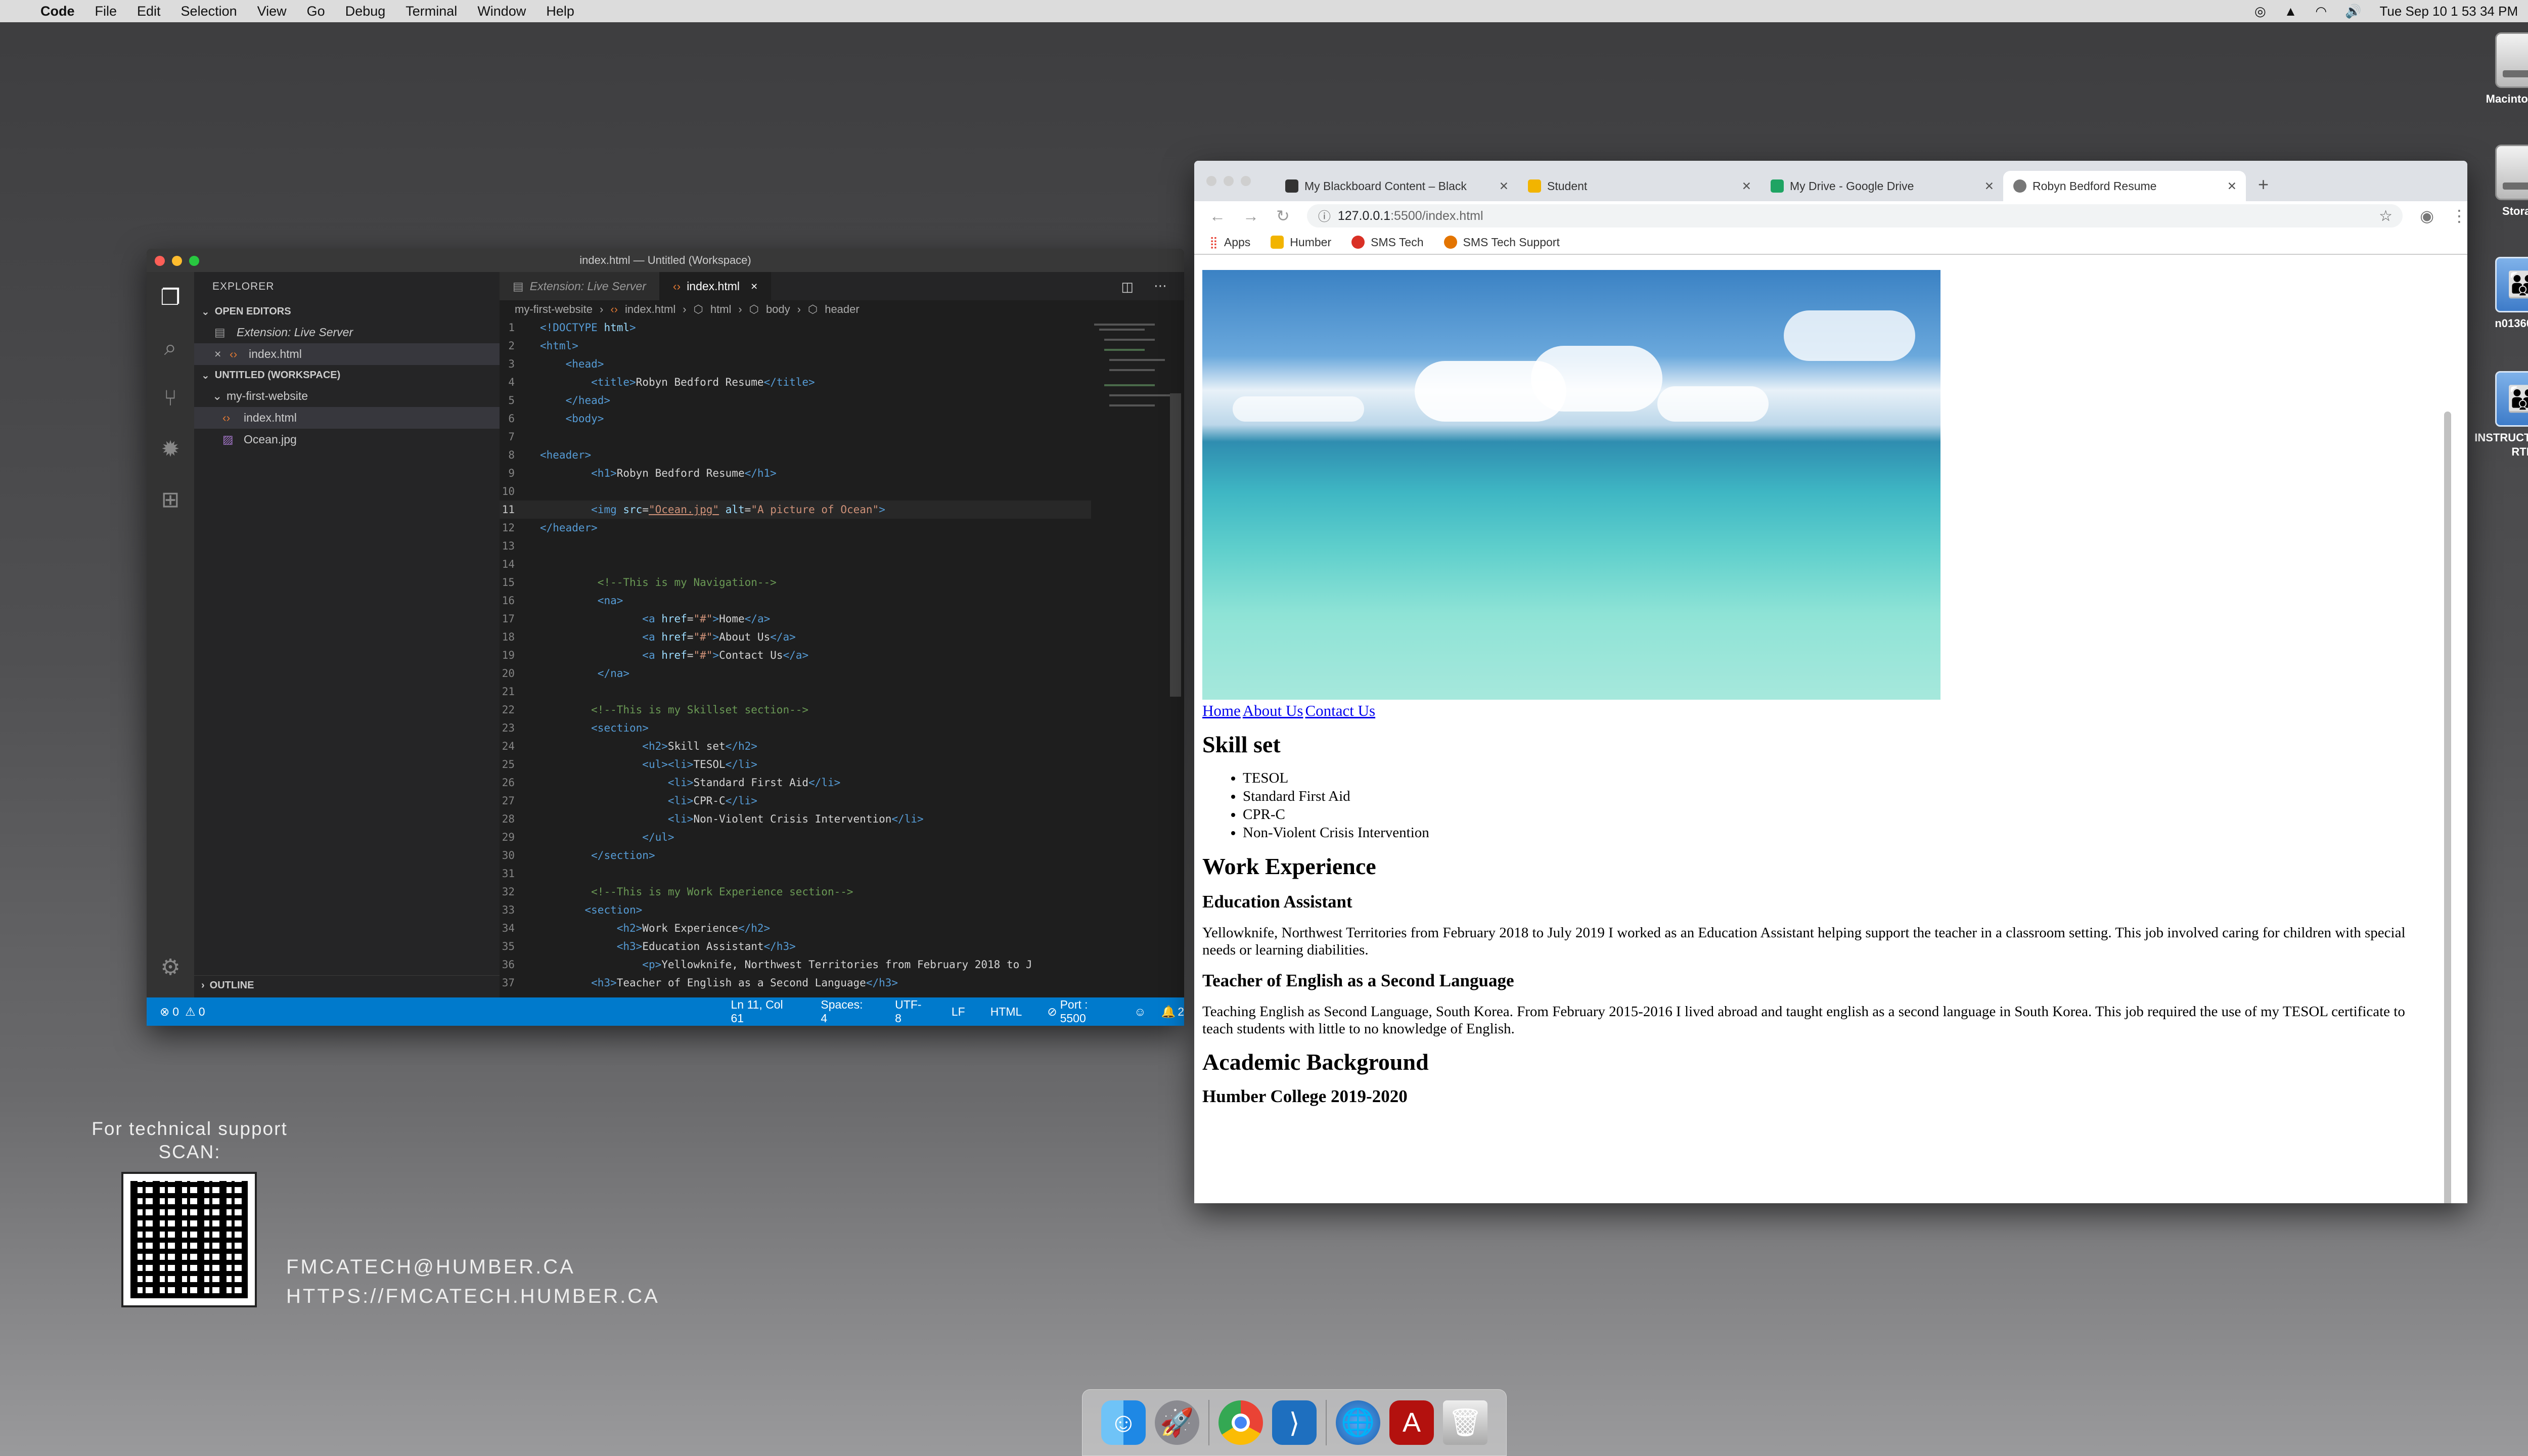 The width and height of the screenshot is (2528, 1456). Describe the element at coordinates (366, 11) in the screenshot. I see `menu-debug: Debug` at that location.